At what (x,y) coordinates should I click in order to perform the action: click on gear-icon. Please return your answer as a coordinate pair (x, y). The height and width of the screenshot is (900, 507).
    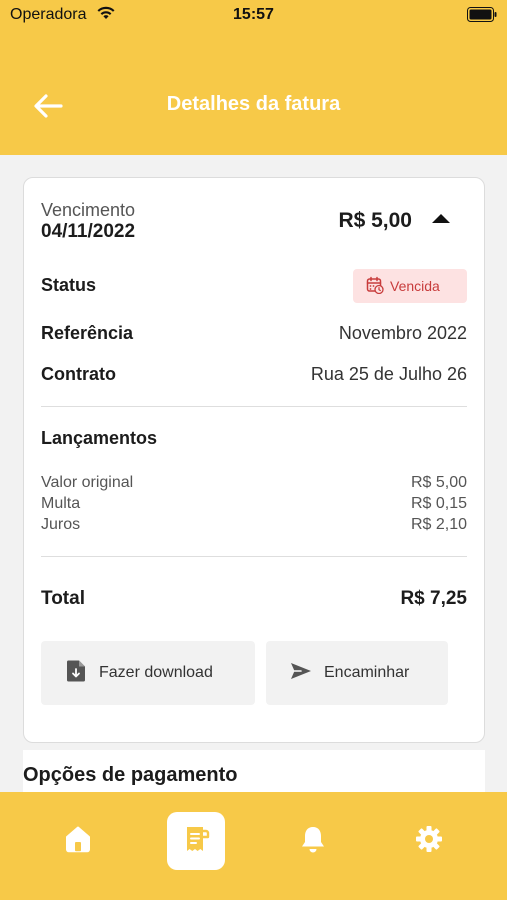
    Looking at the image, I should click on (429, 841).